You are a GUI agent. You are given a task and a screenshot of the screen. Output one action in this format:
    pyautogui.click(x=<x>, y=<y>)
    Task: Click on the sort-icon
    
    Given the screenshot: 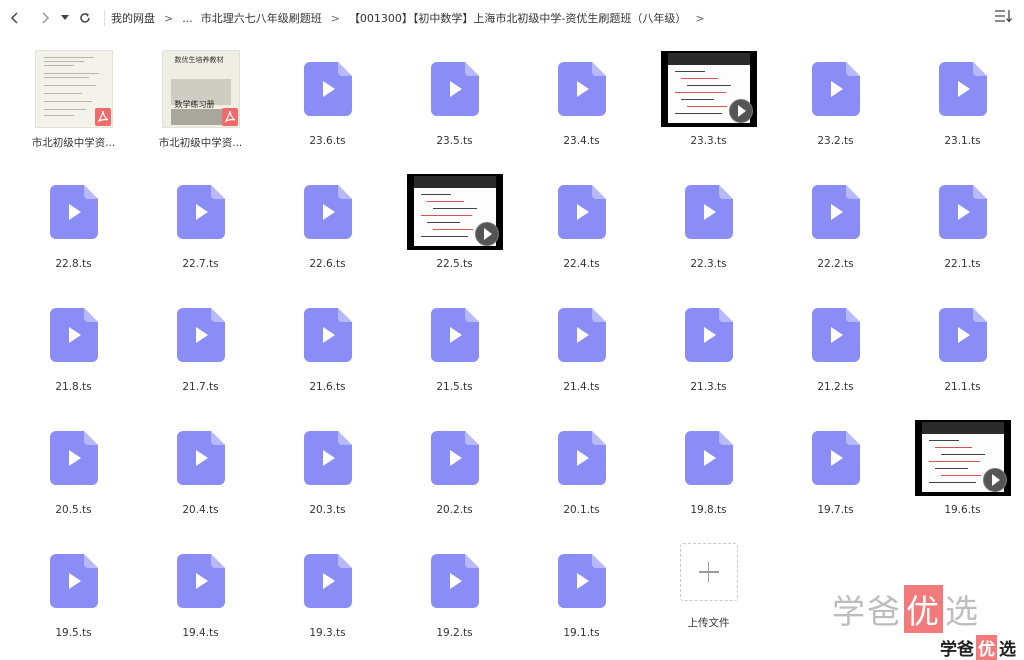 What is the action you would take?
    pyautogui.click(x=1003, y=16)
    